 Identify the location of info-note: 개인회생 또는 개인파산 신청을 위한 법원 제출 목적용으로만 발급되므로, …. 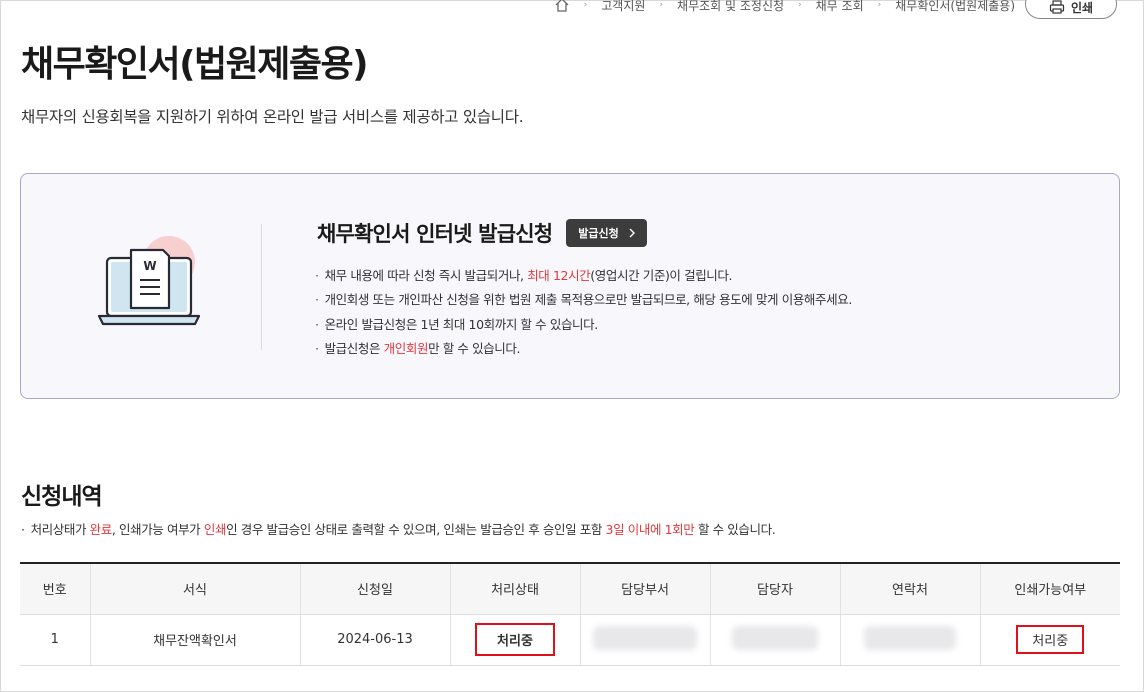
(584, 300).